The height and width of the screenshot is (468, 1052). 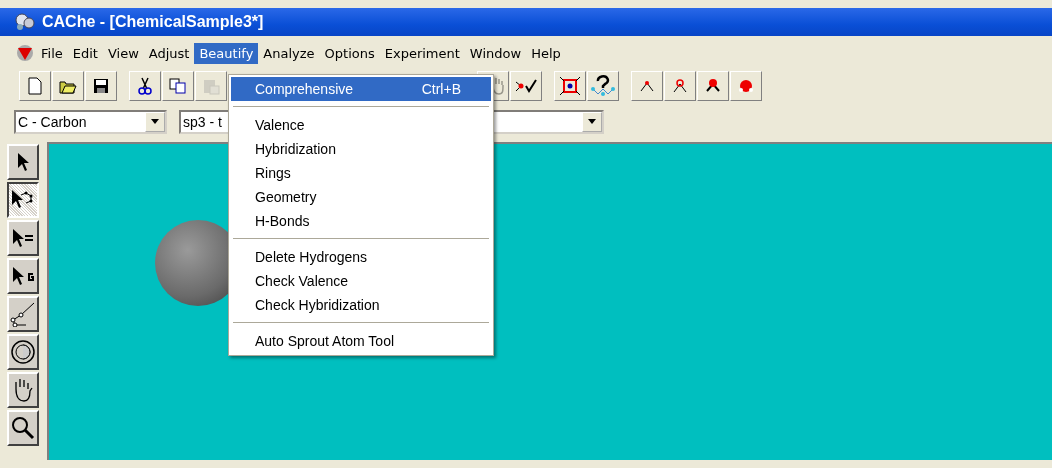 I want to click on menu-option: Auto Sprout Atom Tool, so click(x=361, y=341).